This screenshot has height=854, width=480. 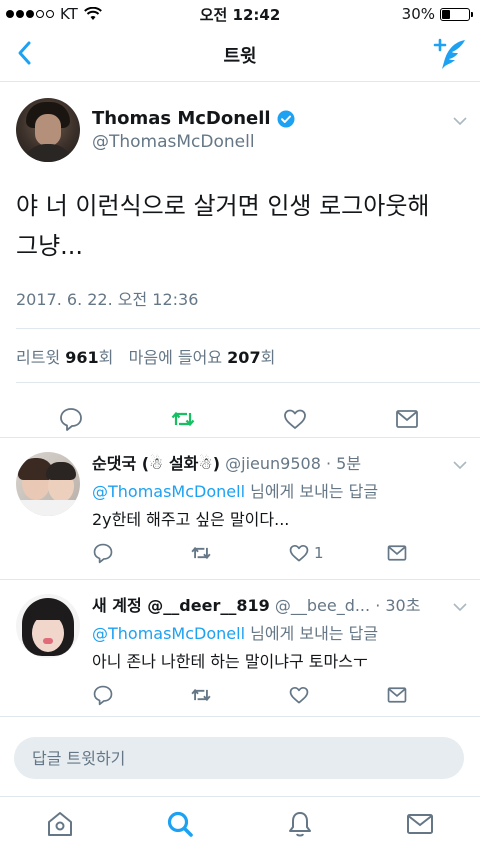 I want to click on retweet-suffix: 회, so click(x=106, y=357).